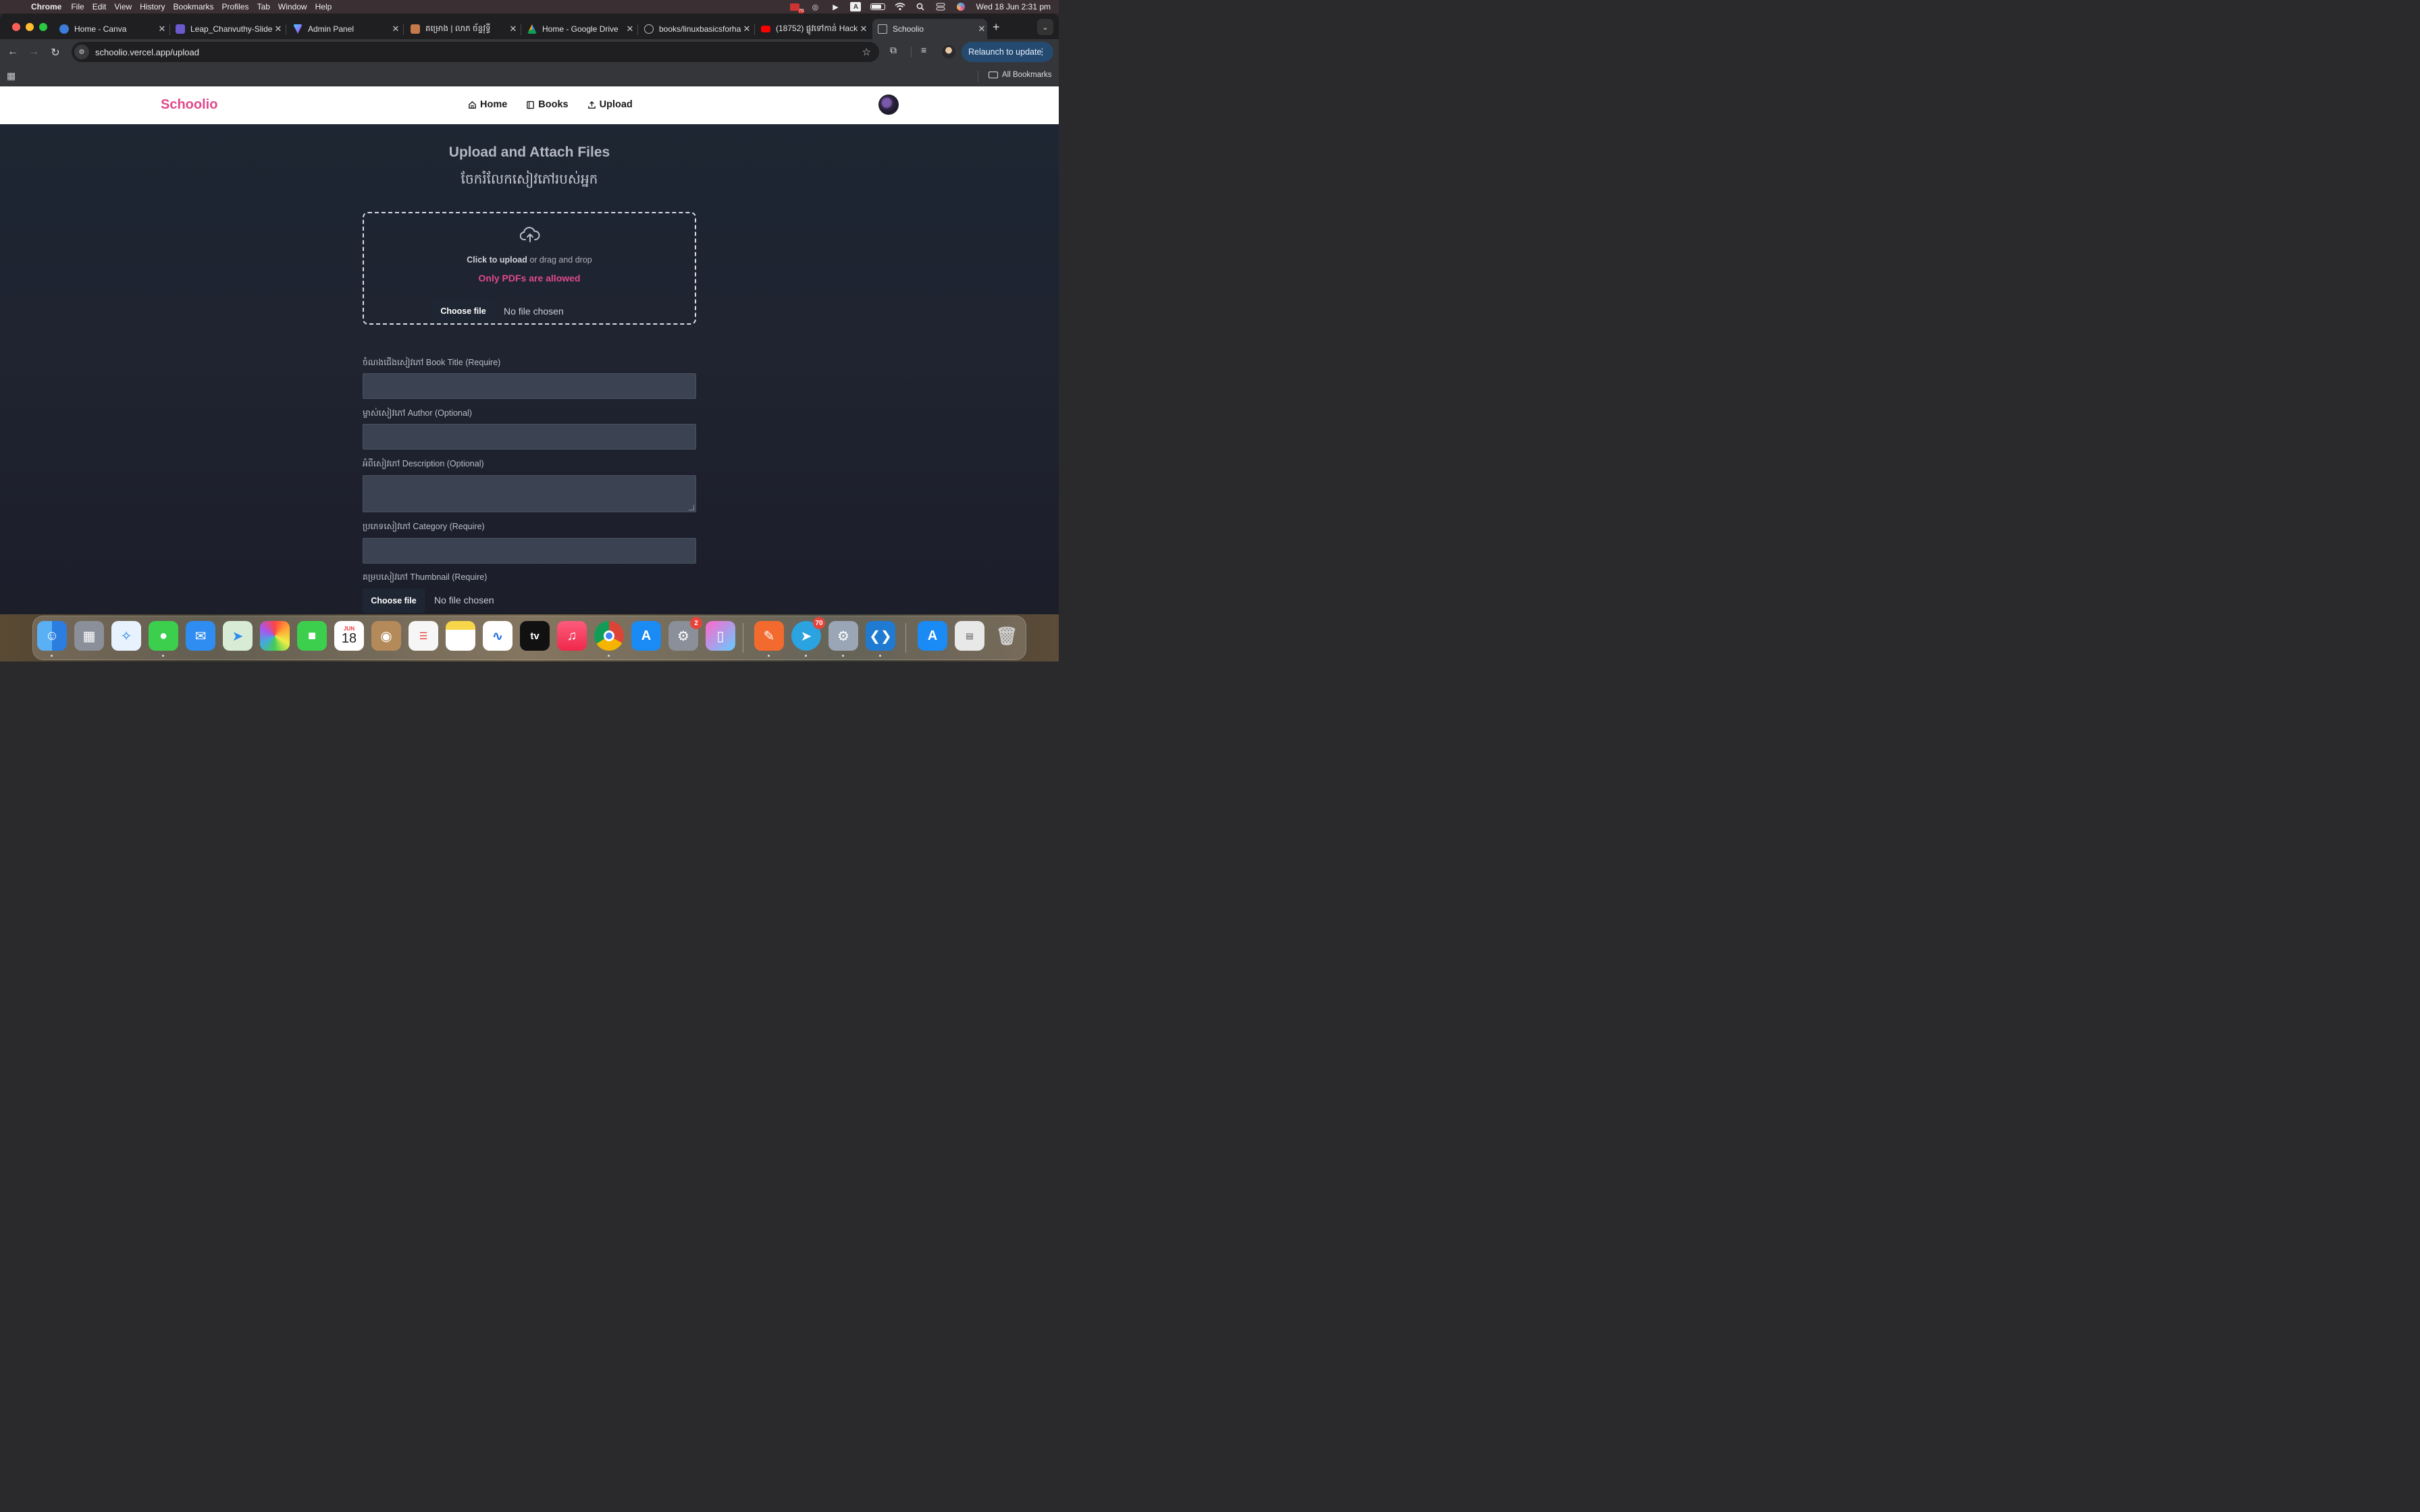  What do you see at coordinates (189, 105) in the screenshot?
I see `site-logo: Schoolio` at bounding box center [189, 105].